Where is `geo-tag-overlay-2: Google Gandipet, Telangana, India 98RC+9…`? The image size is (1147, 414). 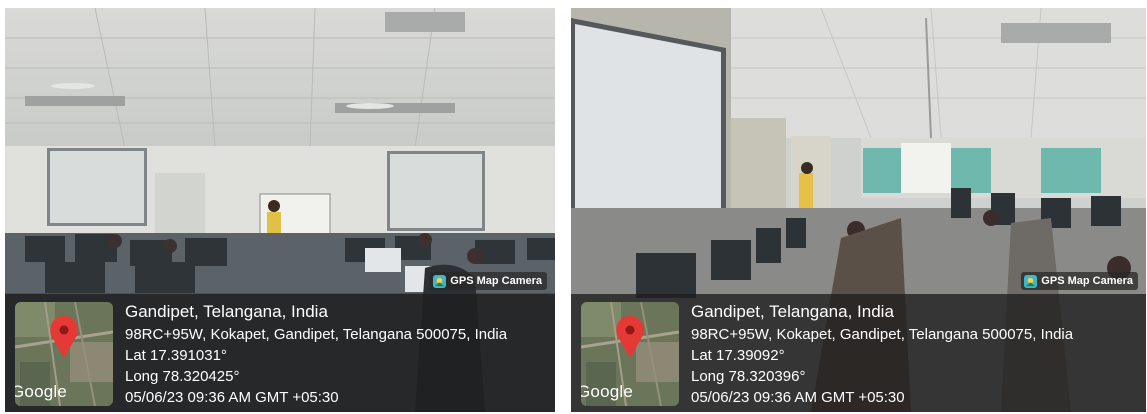 geo-tag-overlay-2: Google Gandipet, Telangana, India 98RC+9… is located at coordinates (858, 353).